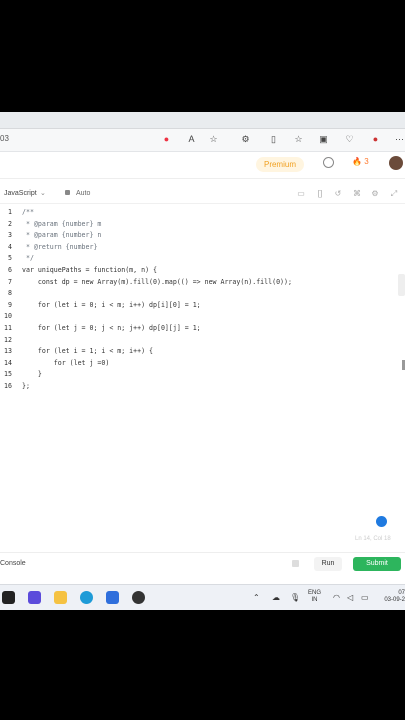 The width and height of the screenshot is (405, 720). I want to click on microphone-icon: 🎙, so click(295, 597).